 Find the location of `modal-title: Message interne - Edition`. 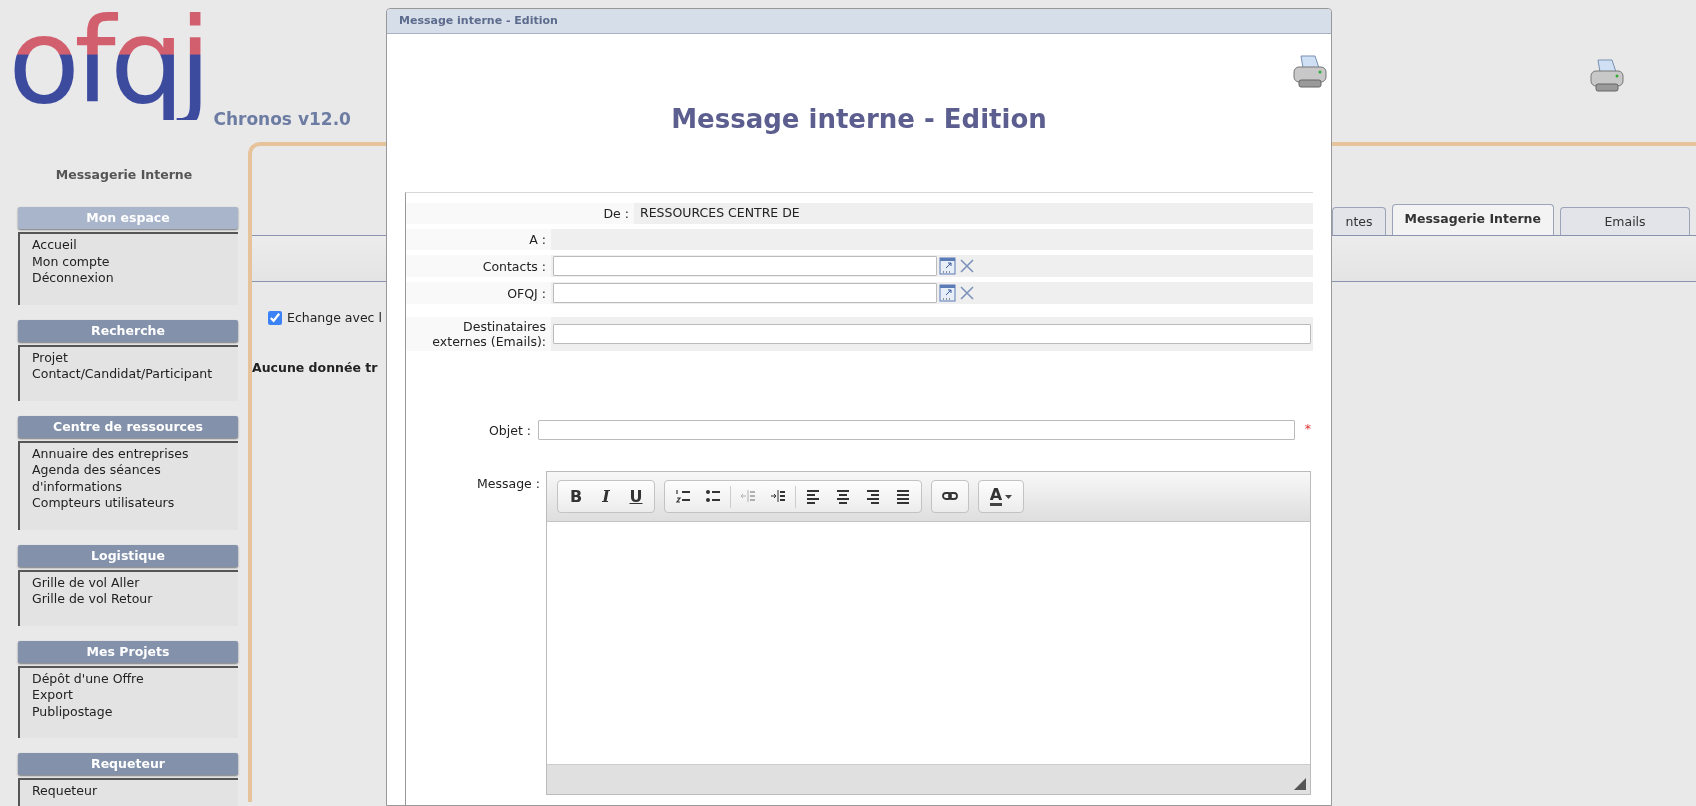

modal-title: Message interne - Edition is located at coordinates (859, 21).